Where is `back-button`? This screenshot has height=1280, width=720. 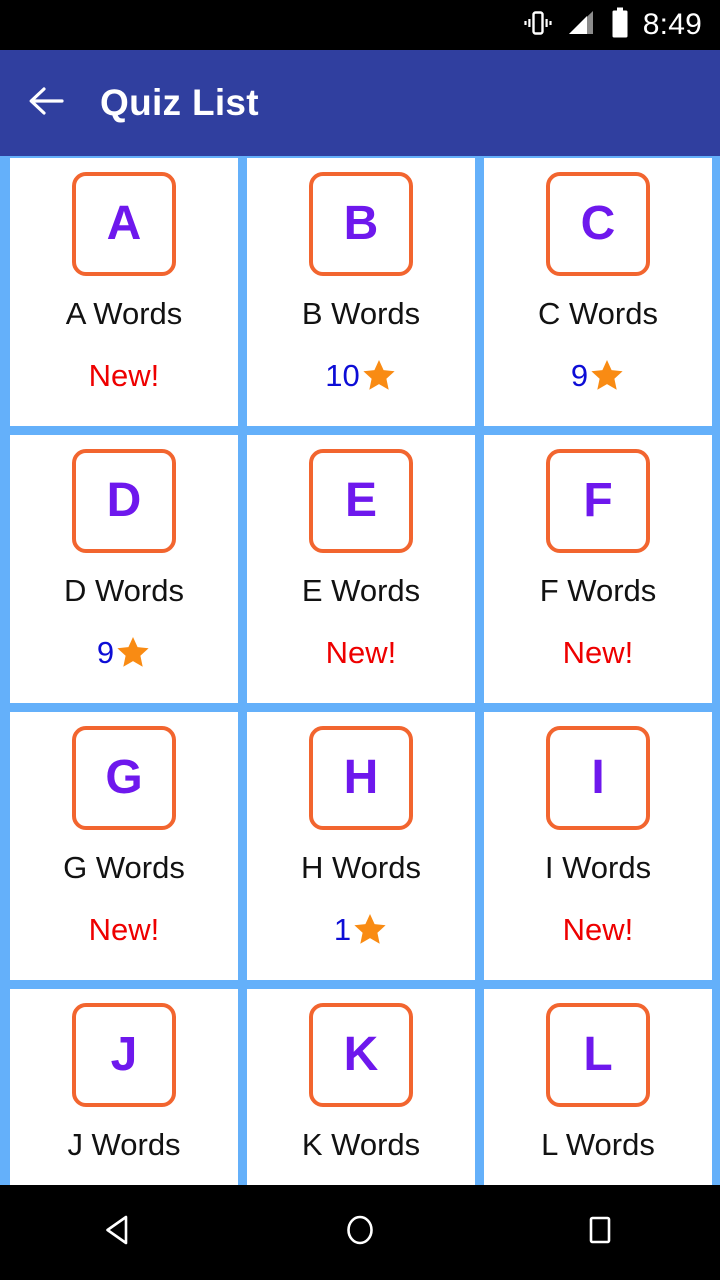 back-button is located at coordinates (46, 103).